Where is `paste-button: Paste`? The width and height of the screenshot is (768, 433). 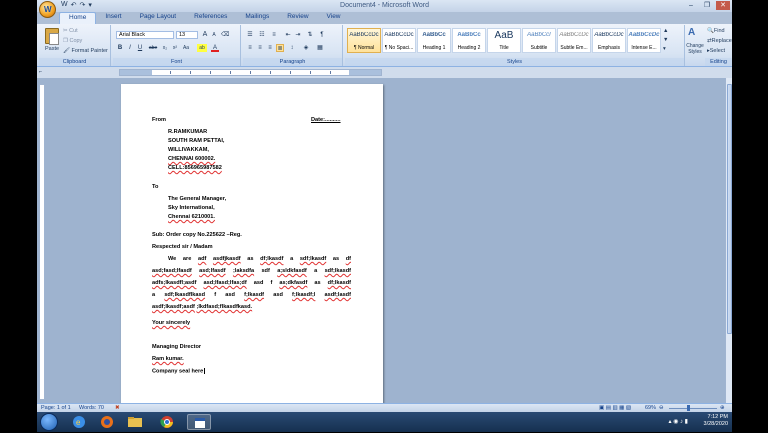
paste-button: Paste is located at coordinates (52, 49).